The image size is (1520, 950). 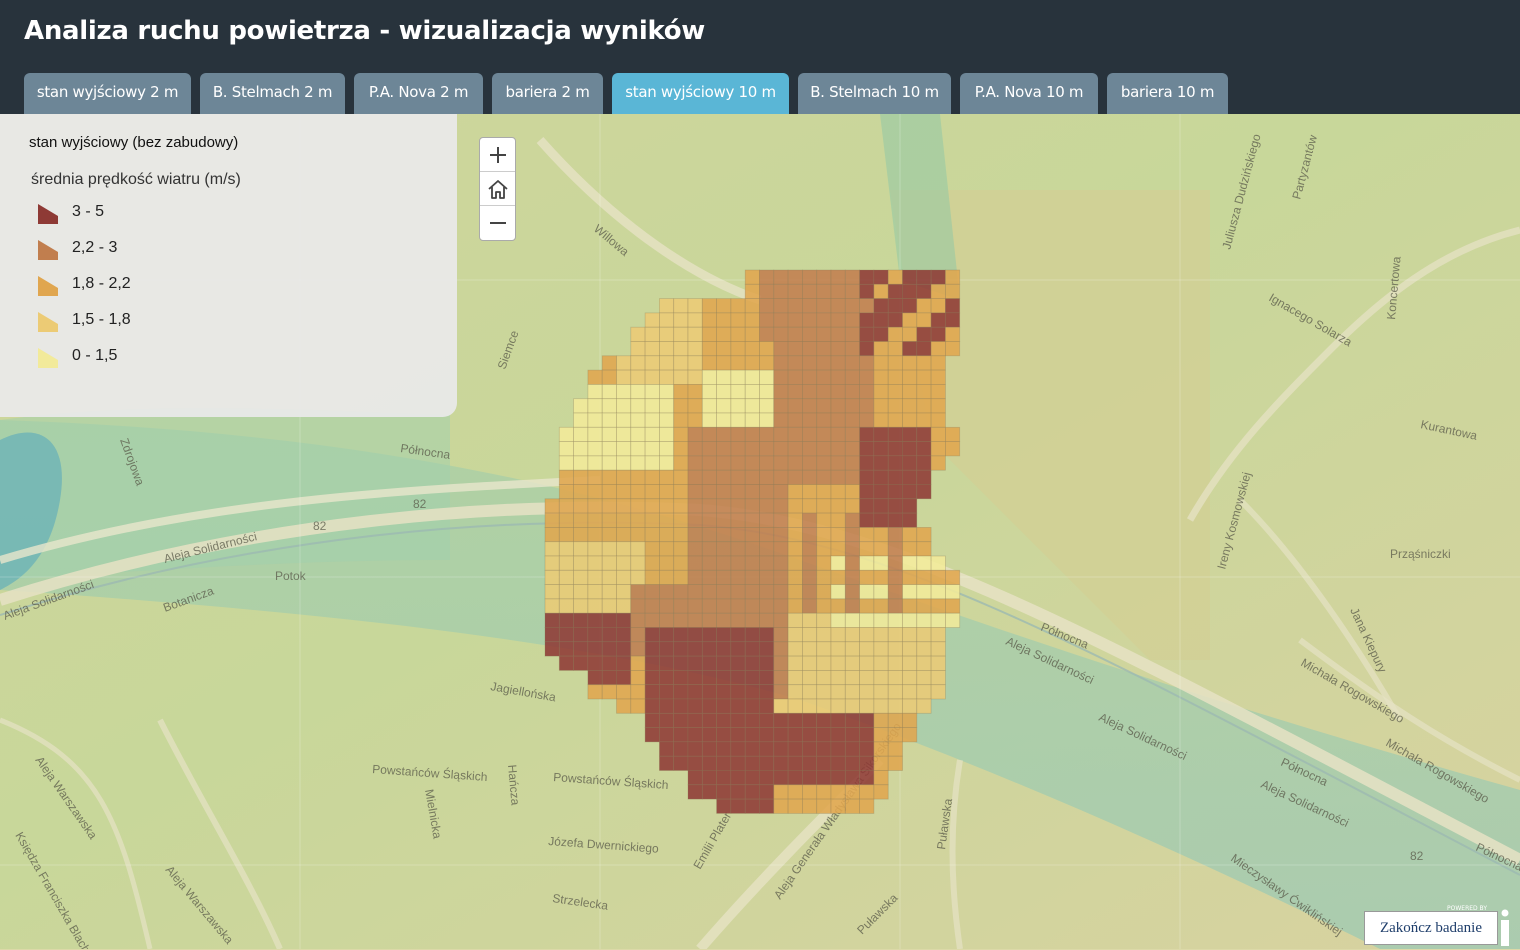 I want to click on finish-survey-button: Zakończ badanie, so click(x=1431, y=928).